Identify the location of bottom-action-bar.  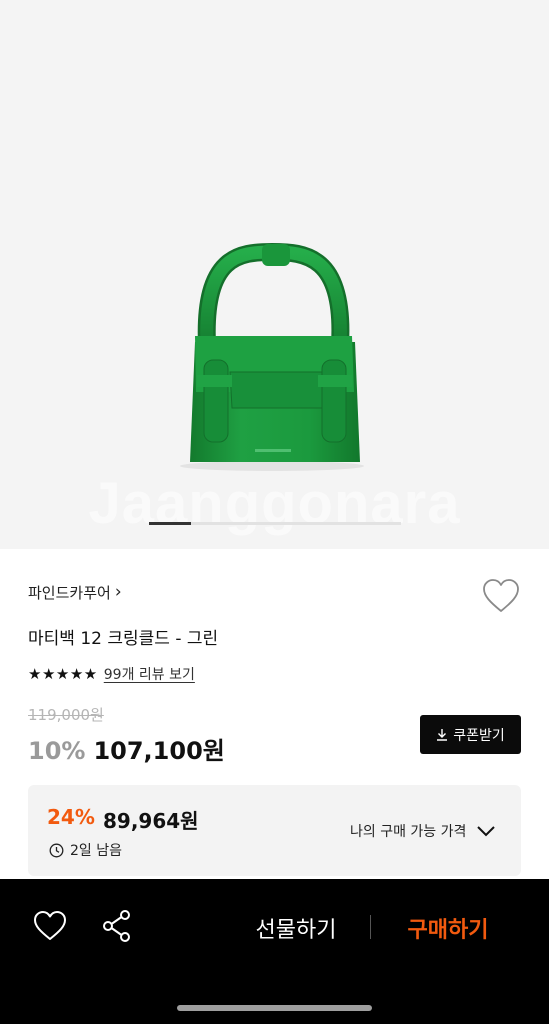
(274, 951).